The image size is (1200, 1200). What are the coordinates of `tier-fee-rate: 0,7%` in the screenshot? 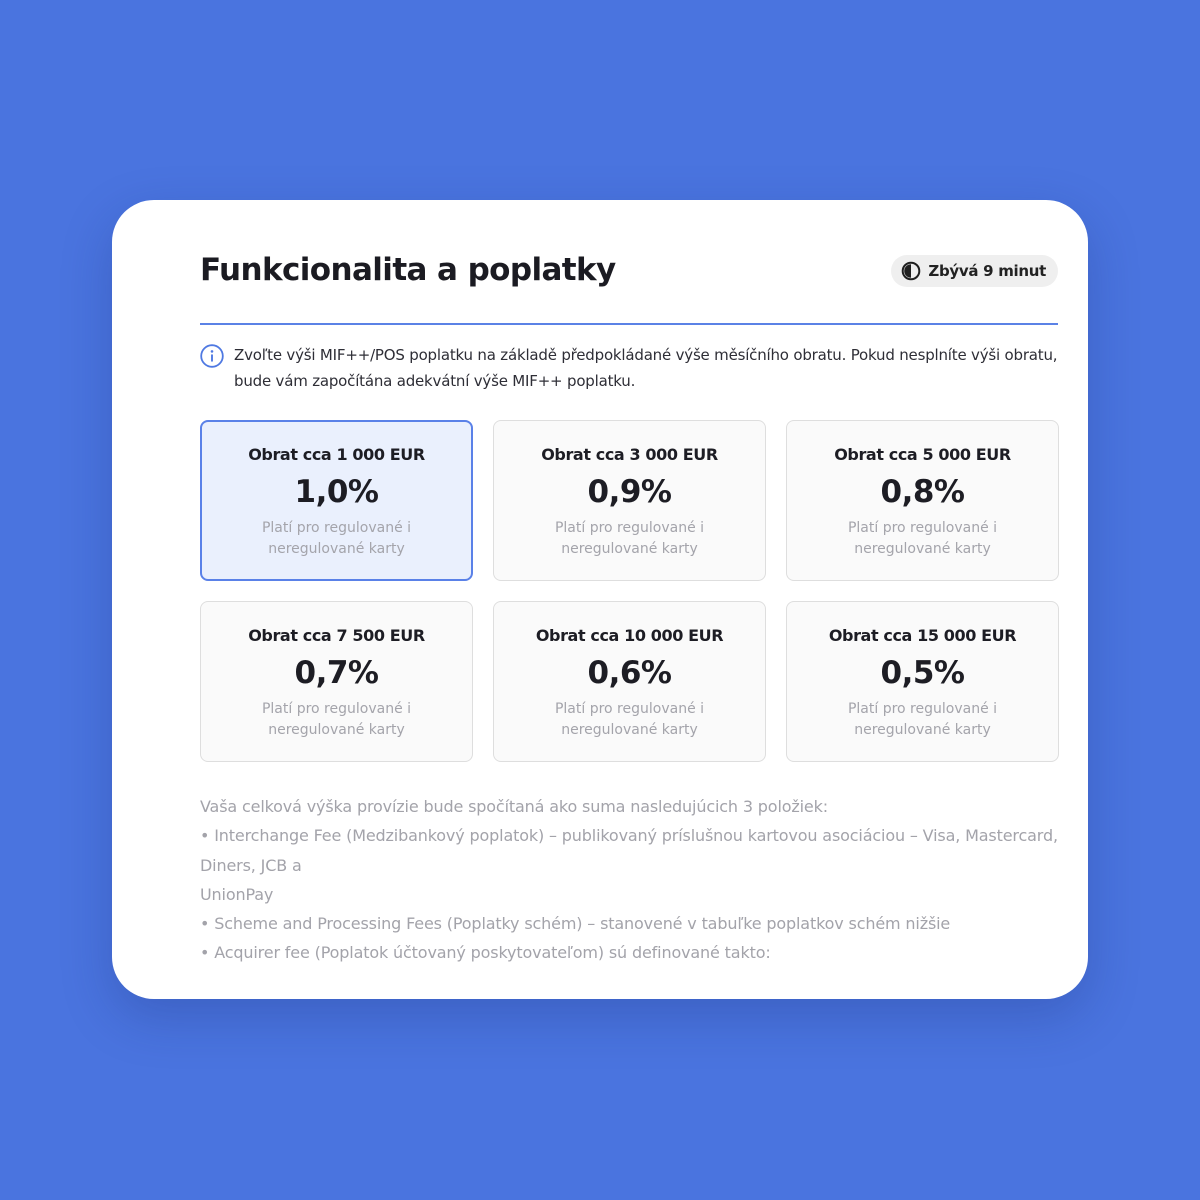 It's located at (336, 673).